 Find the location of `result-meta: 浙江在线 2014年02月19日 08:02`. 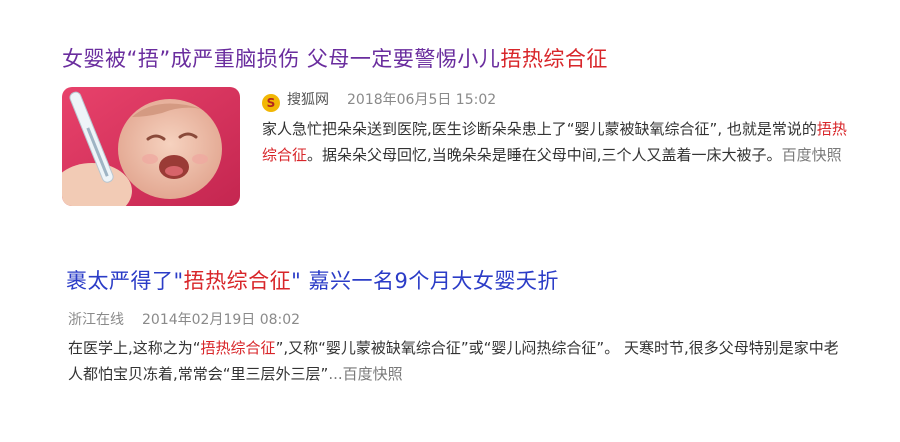

result-meta: 浙江在线 2014年02月19日 08:02 is located at coordinates (184, 320).